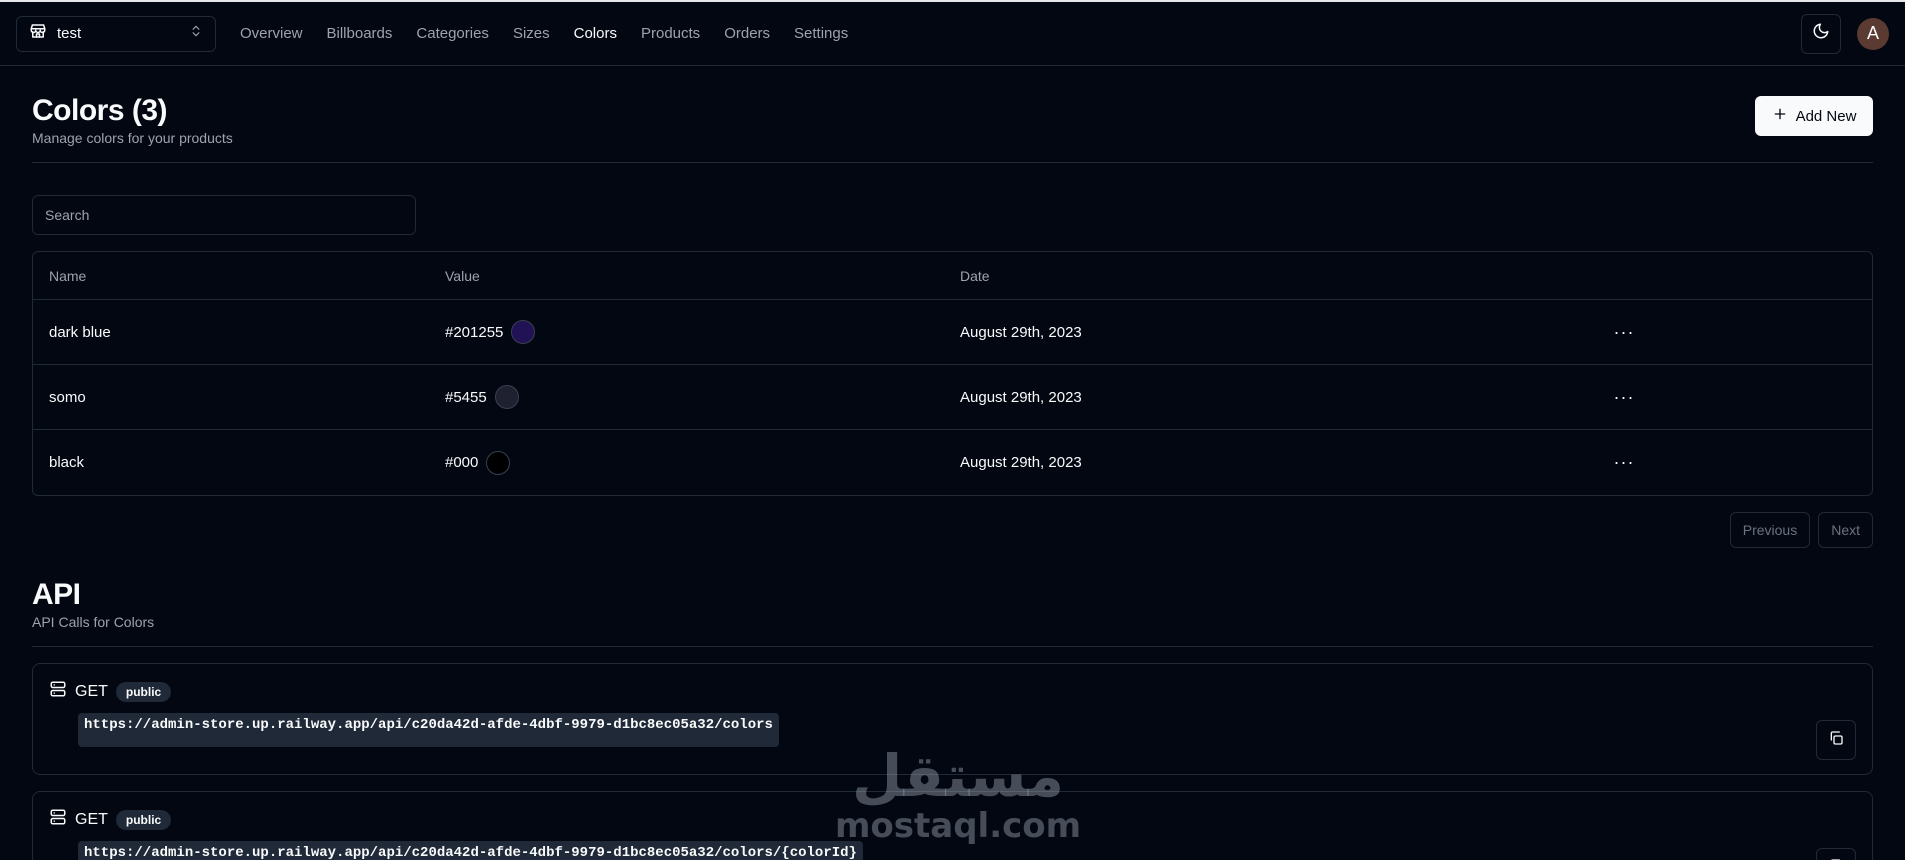  What do you see at coordinates (466, 397) in the screenshot?
I see `color-value: #5455` at bounding box center [466, 397].